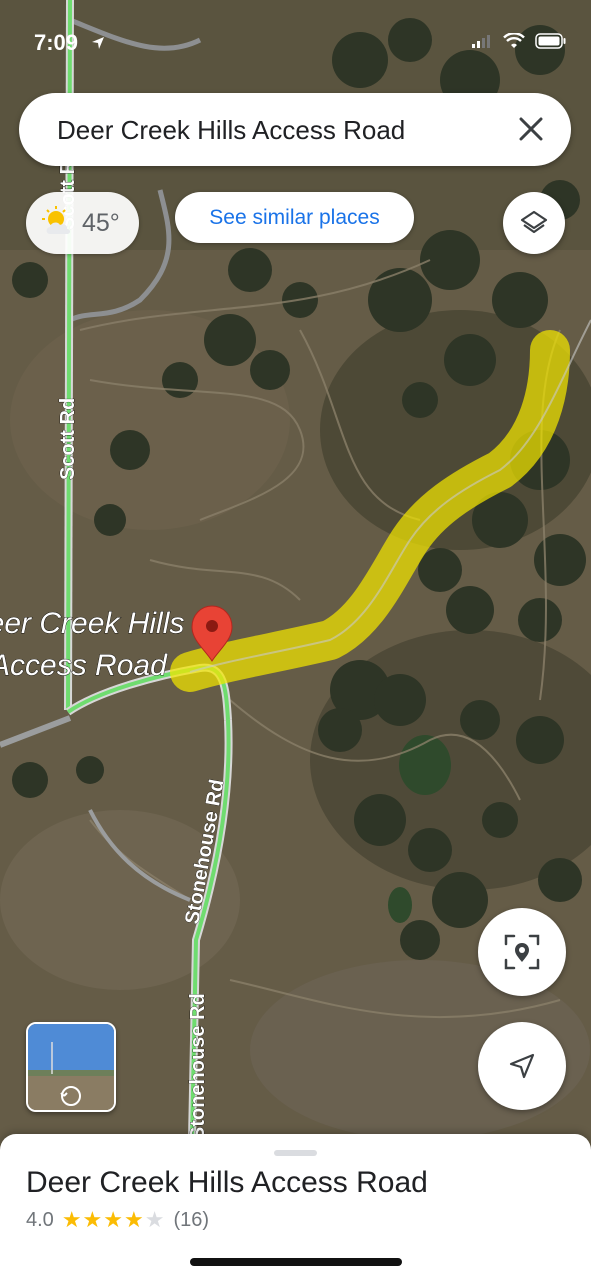 The width and height of the screenshot is (591, 1280). I want to click on stonehouse-rd-lower-label: Stonehouse Rd, so click(198, 1066).